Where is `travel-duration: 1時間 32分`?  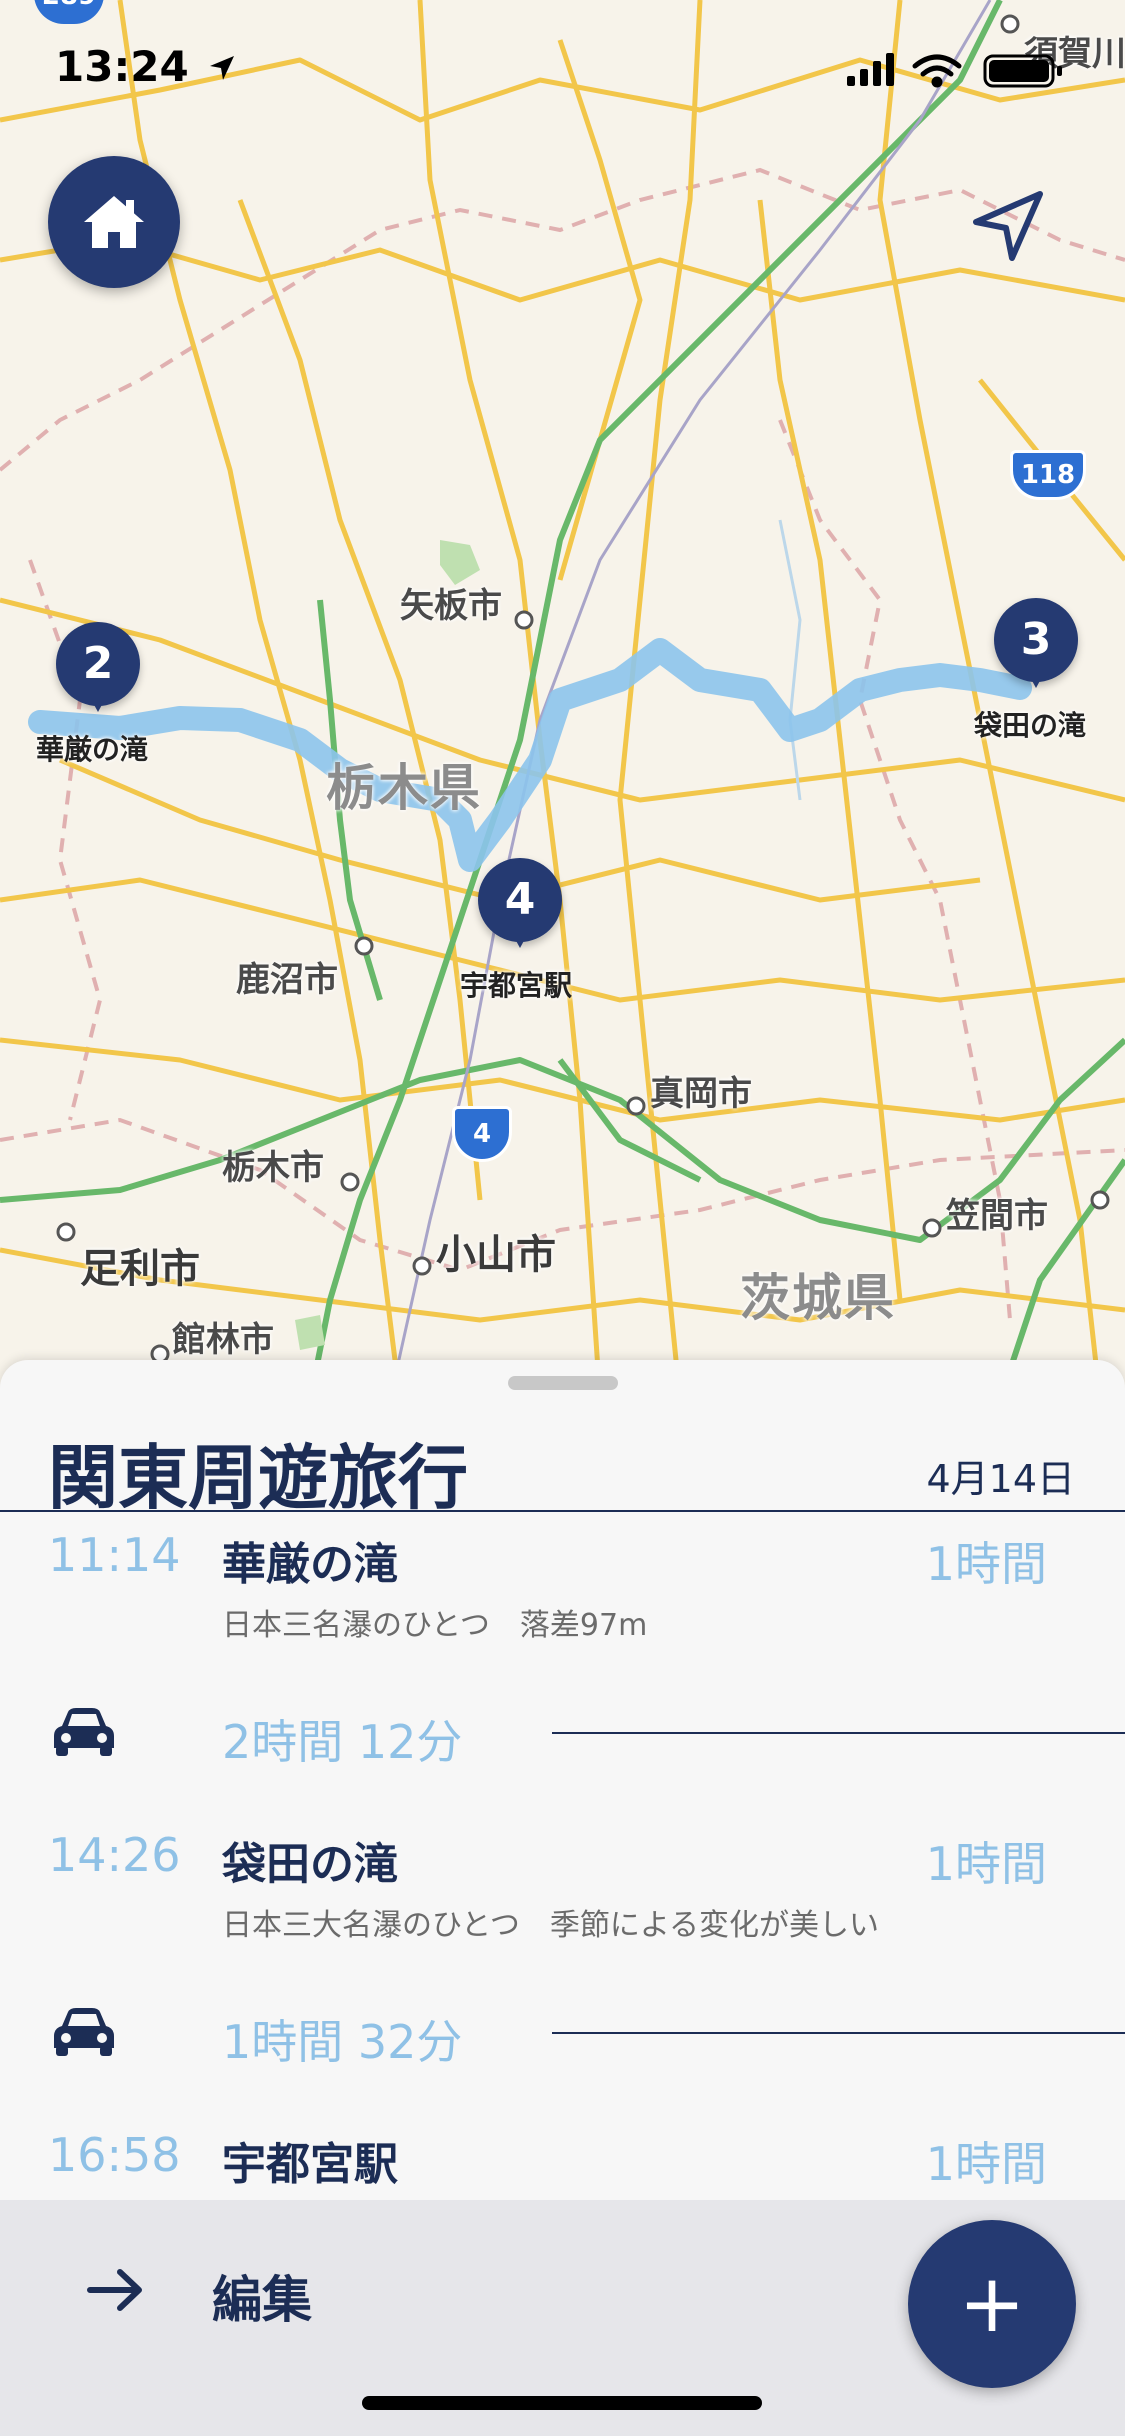
travel-duration: 1時間 32分 is located at coordinates (342, 2042).